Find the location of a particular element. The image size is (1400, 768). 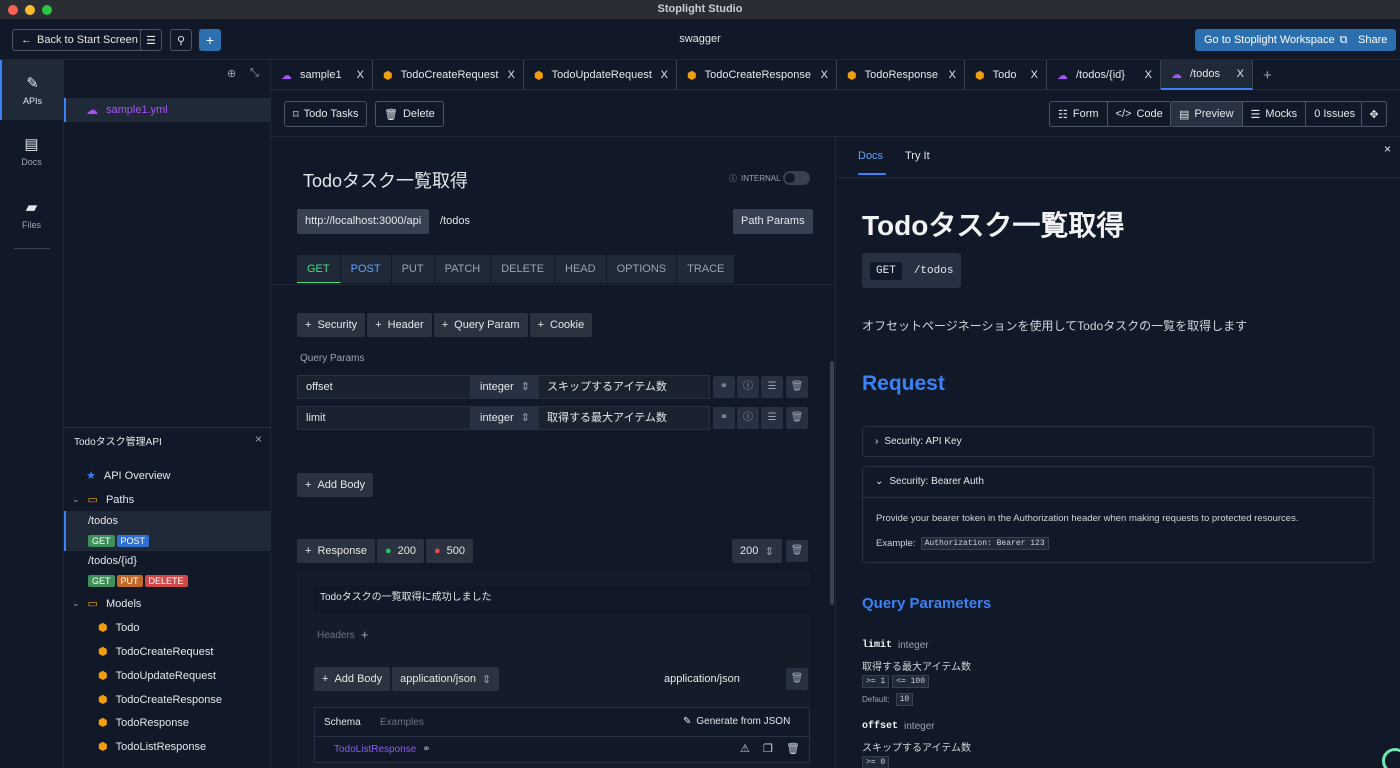

response-description: Todoタスクの一覧取得に成功しました is located at coordinates (561, 599).